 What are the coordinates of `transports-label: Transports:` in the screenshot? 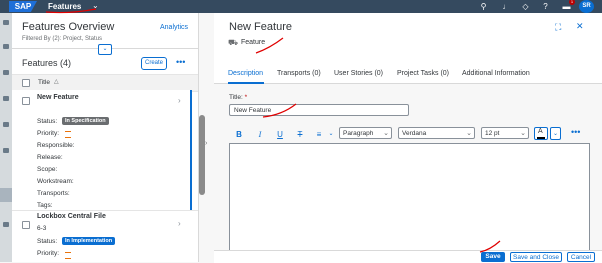 It's located at (53, 193).